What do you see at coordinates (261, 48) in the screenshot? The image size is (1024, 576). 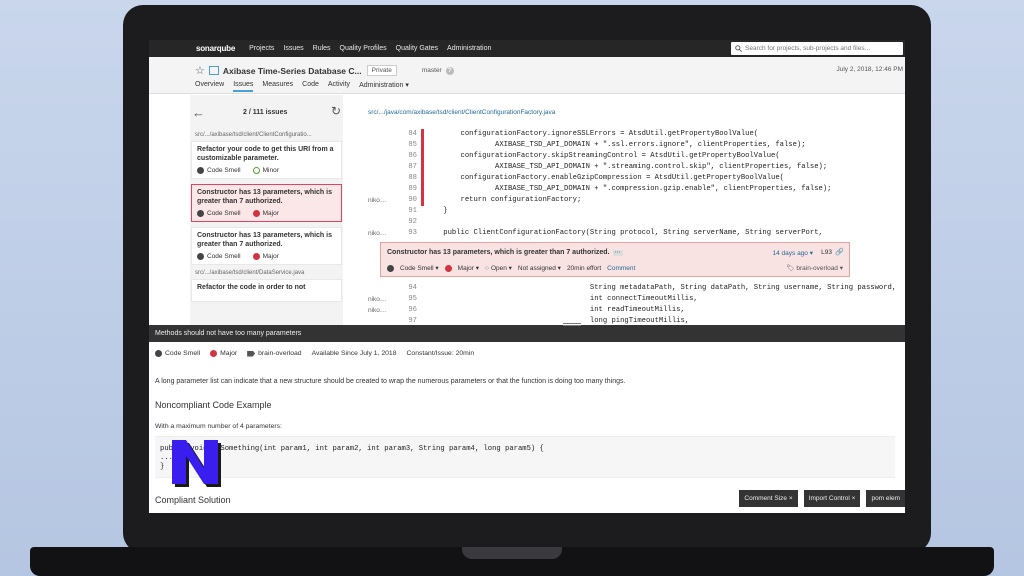 I see `nav-projects: Projects` at bounding box center [261, 48].